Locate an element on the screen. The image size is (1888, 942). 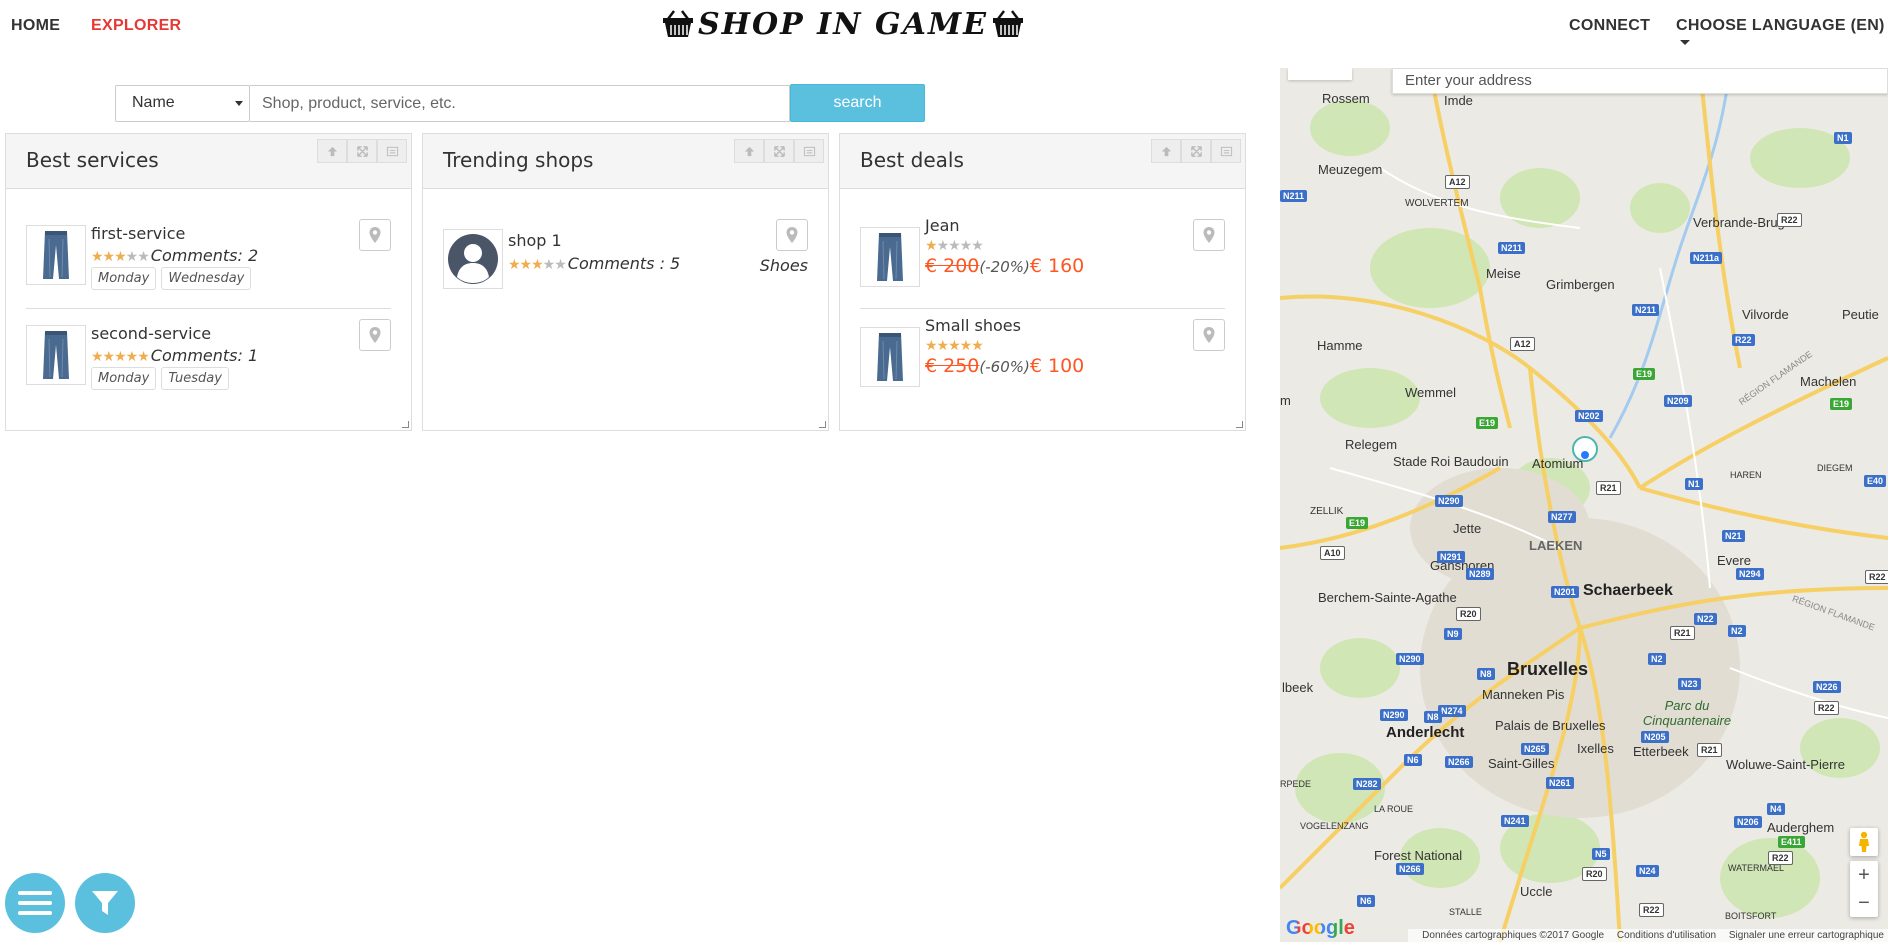
road-tag: E19 is located at coordinates (1357, 523).